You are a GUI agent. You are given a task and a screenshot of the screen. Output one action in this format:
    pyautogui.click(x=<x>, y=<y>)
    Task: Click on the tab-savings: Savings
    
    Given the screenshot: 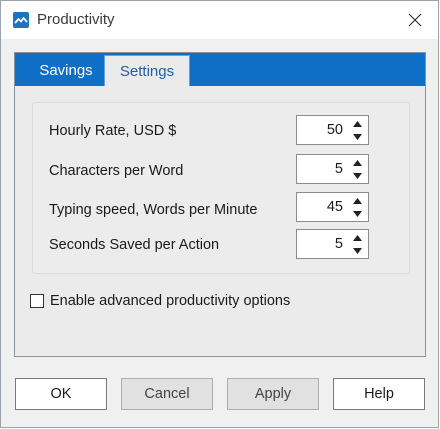 What is the action you would take?
    pyautogui.click(x=66, y=70)
    